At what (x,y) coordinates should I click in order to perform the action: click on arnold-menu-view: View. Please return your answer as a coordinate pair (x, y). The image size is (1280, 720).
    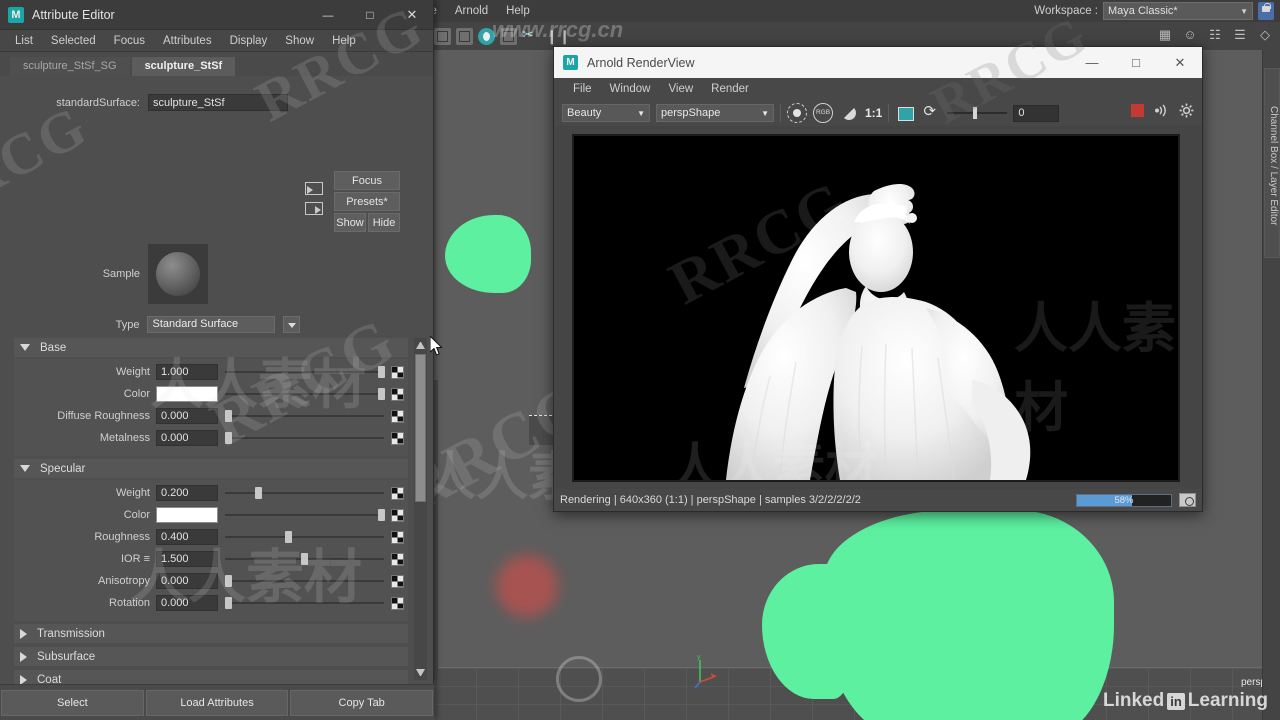
    Looking at the image, I should click on (680, 89).